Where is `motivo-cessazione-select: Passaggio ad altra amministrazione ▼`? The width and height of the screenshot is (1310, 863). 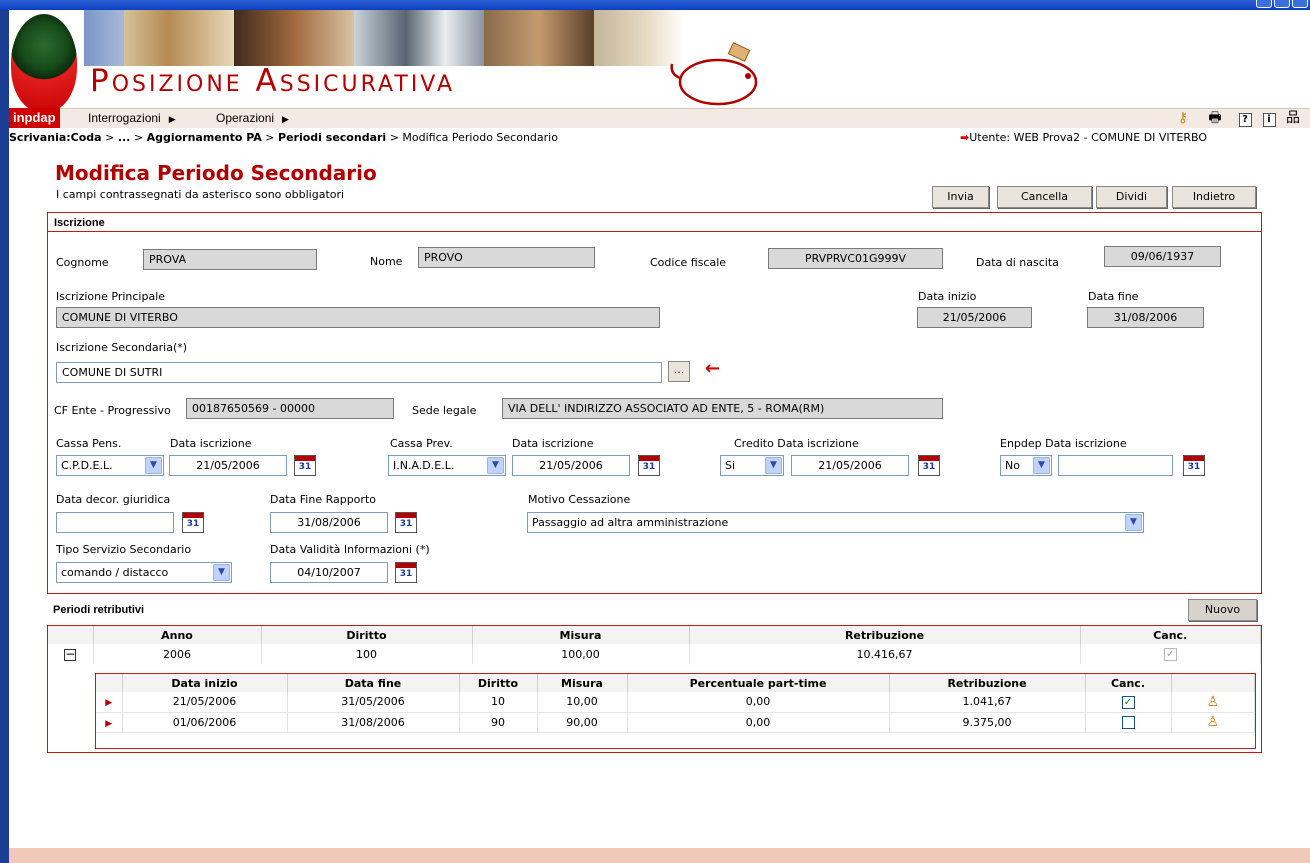 motivo-cessazione-select: Passaggio ad altra amministrazione ▼ is located at coordinates (835, 522).